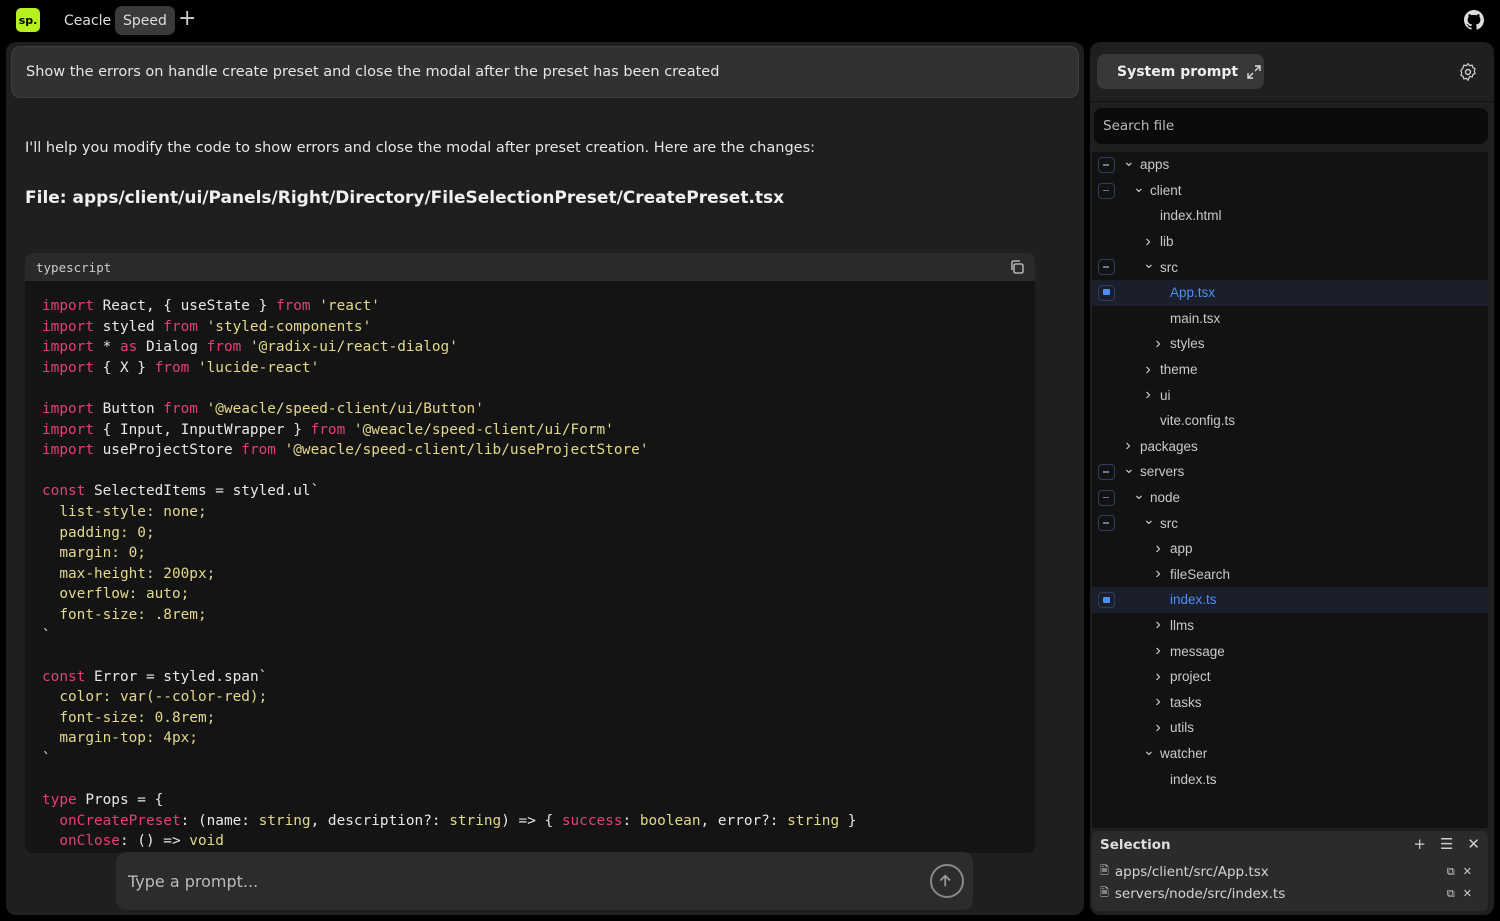  Describe the element at coordinates (1290, 893) in the screenshot. I see `selection-item: 🗎 servers/node/src/index.ts ⧉ ✕` at that location.